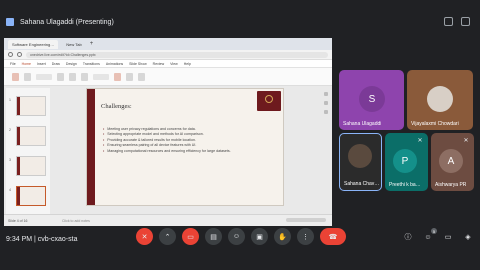  I want to click on thumb-number: 2, so click(10, 130).